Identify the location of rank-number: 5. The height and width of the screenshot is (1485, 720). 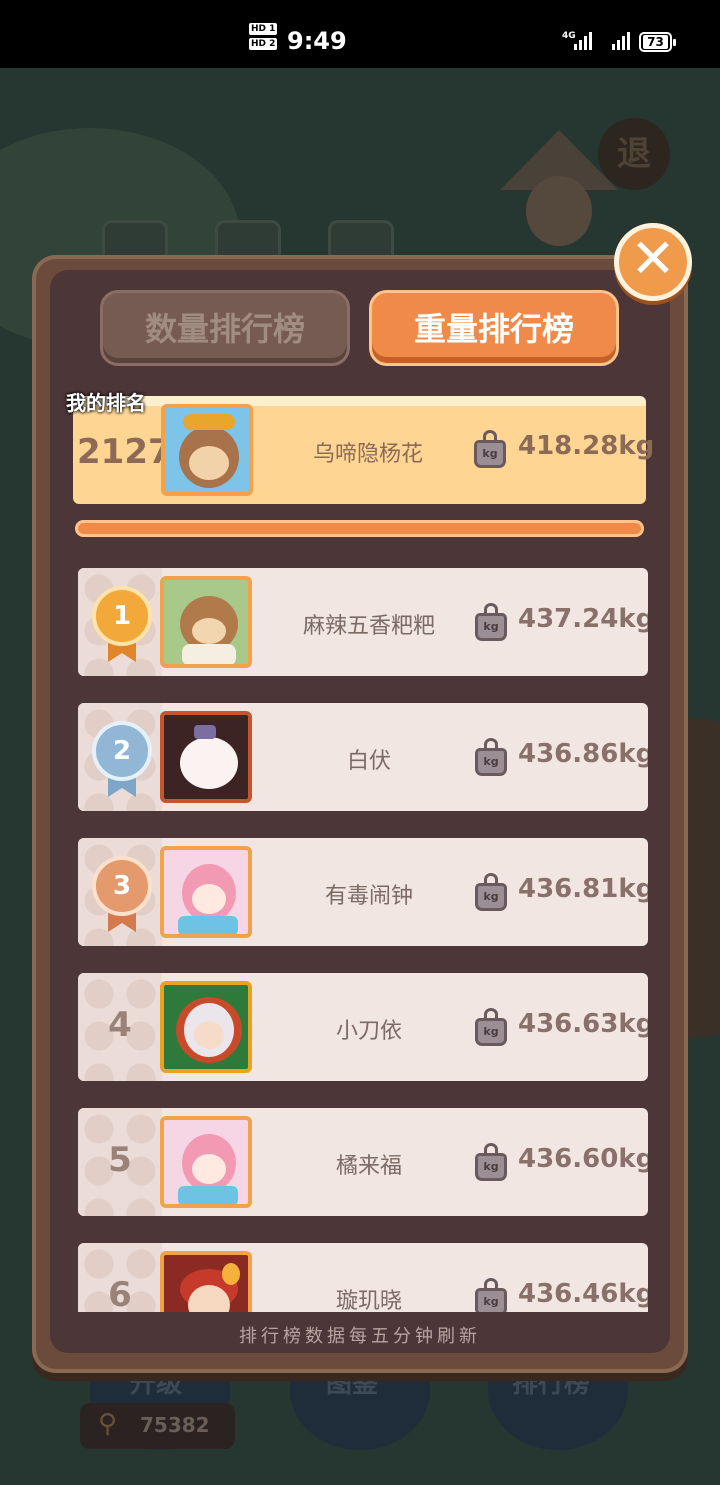
(120, 1160).